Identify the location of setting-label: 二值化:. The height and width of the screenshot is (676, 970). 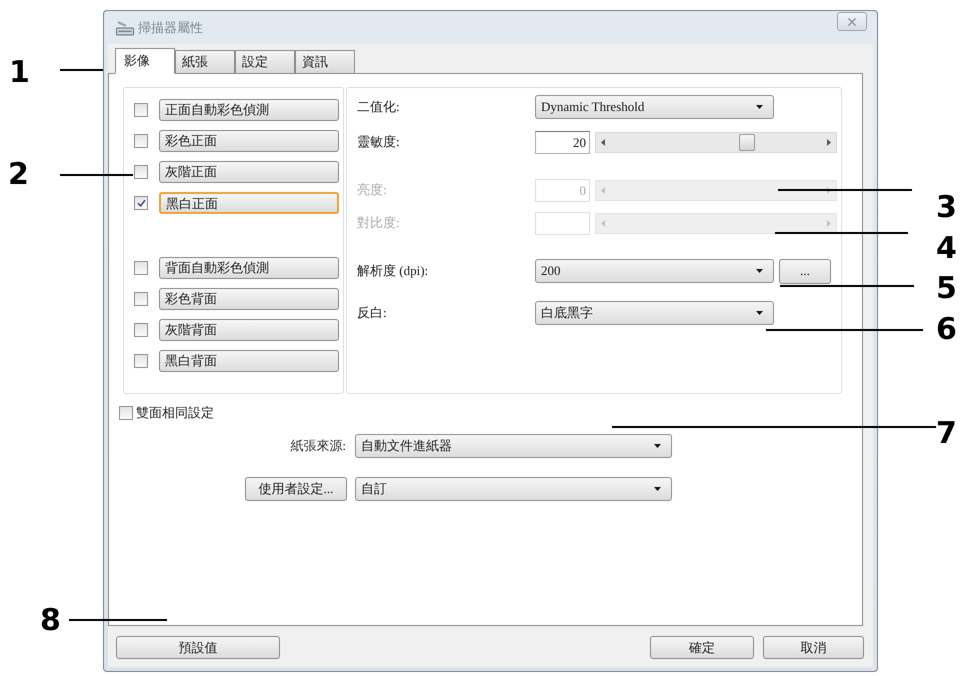
(379, 107).